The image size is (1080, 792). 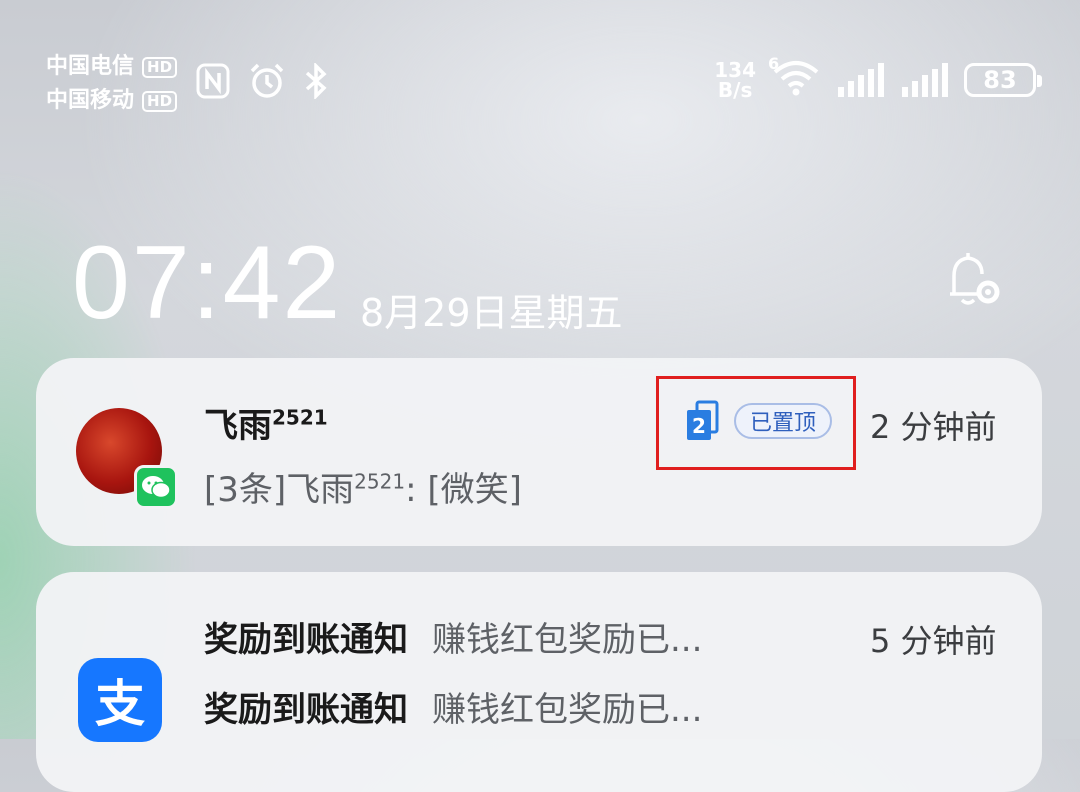 I want to click on carrier-1-label: 中国电信, so click(x=90, y=66).